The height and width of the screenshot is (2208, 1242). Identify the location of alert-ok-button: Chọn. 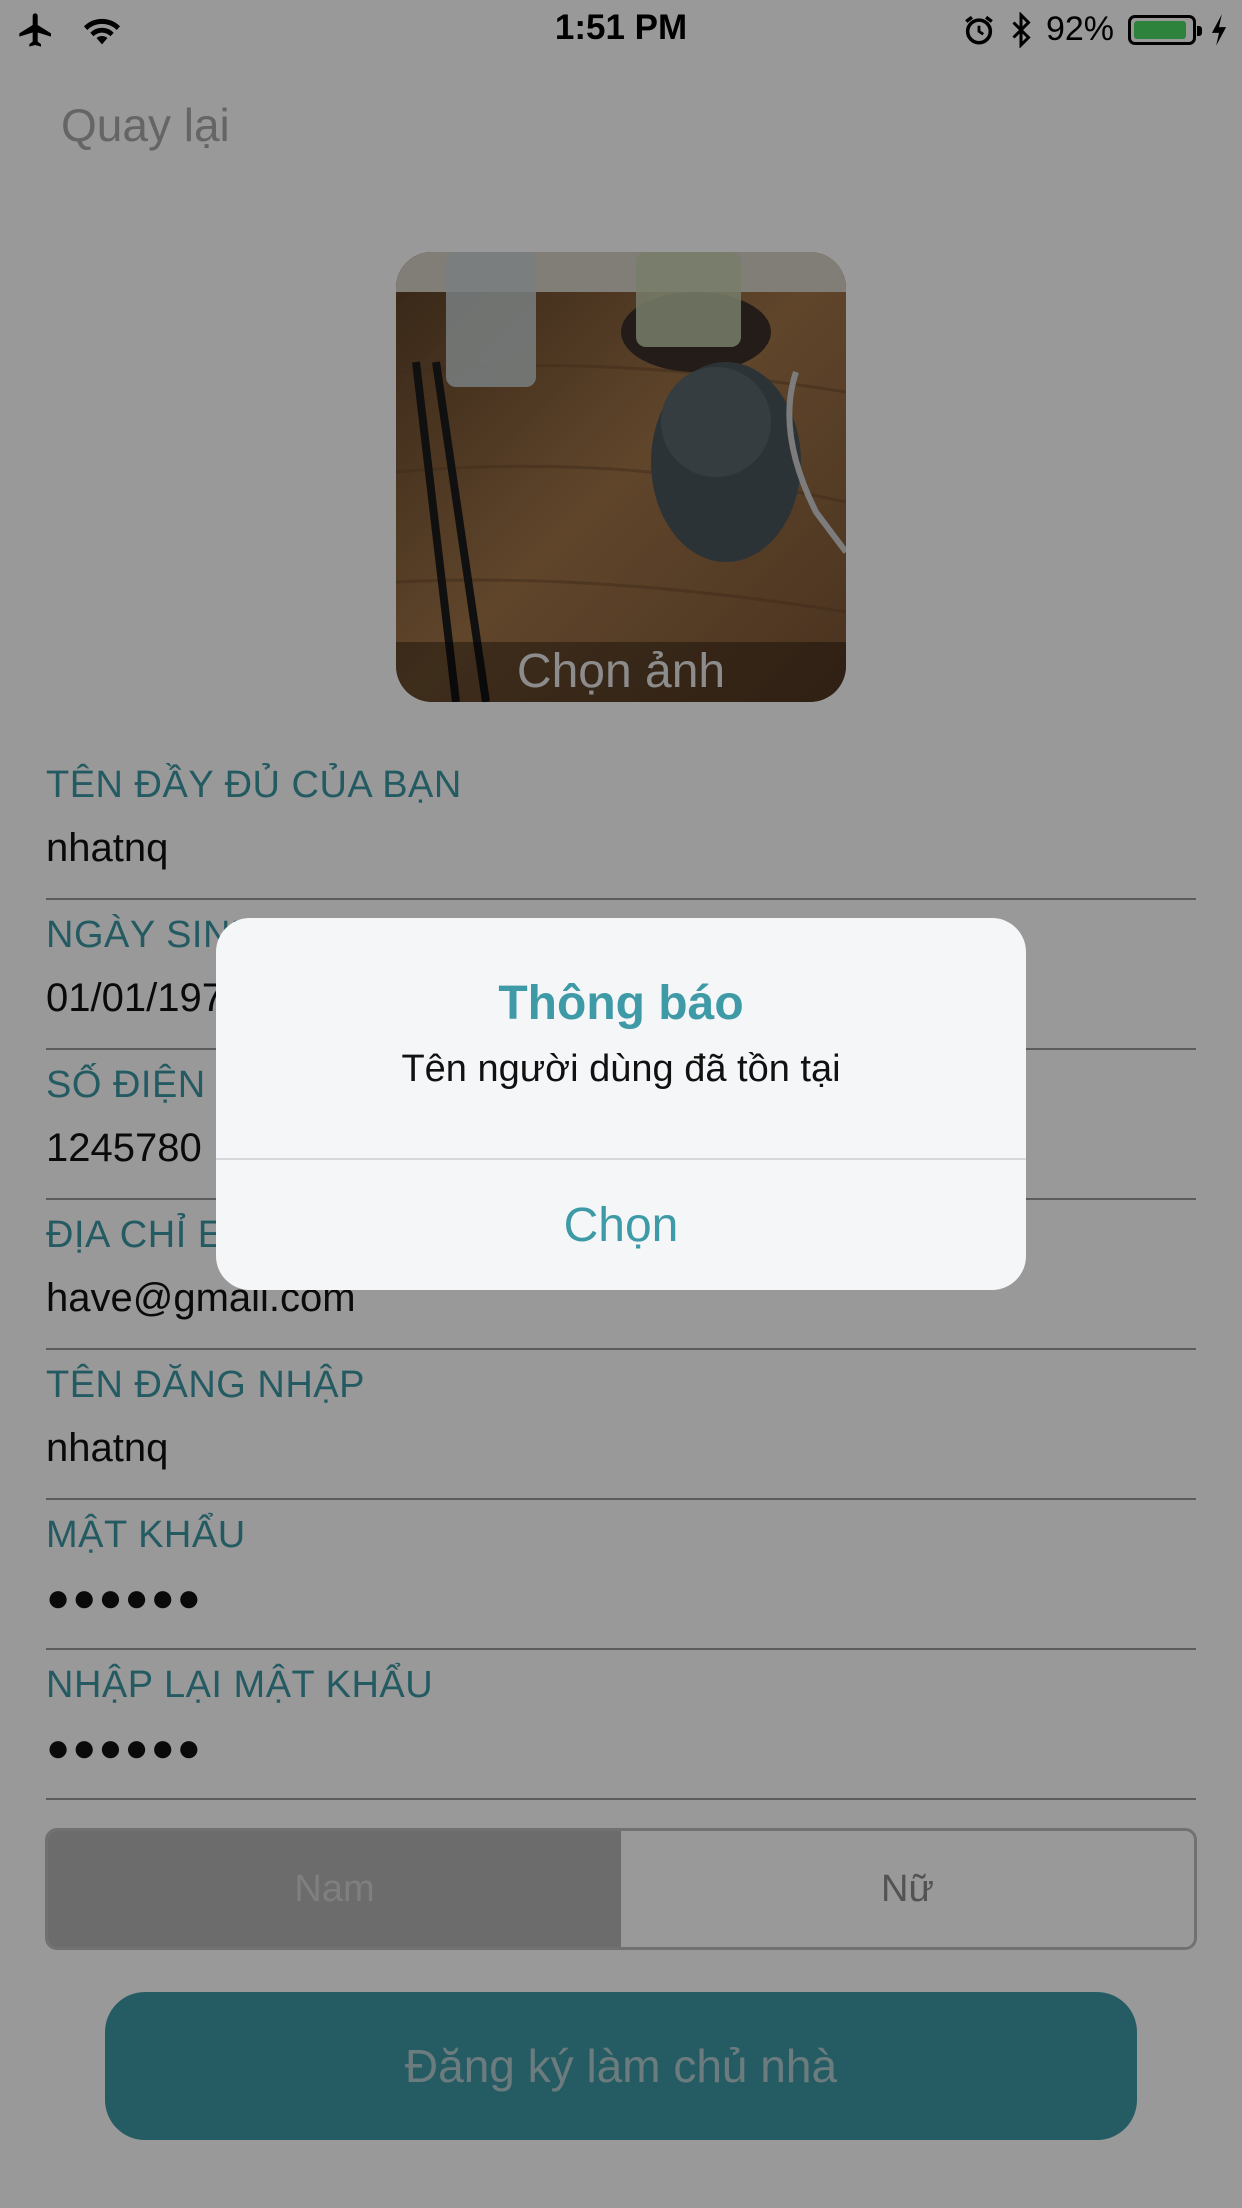
(621, 1225).